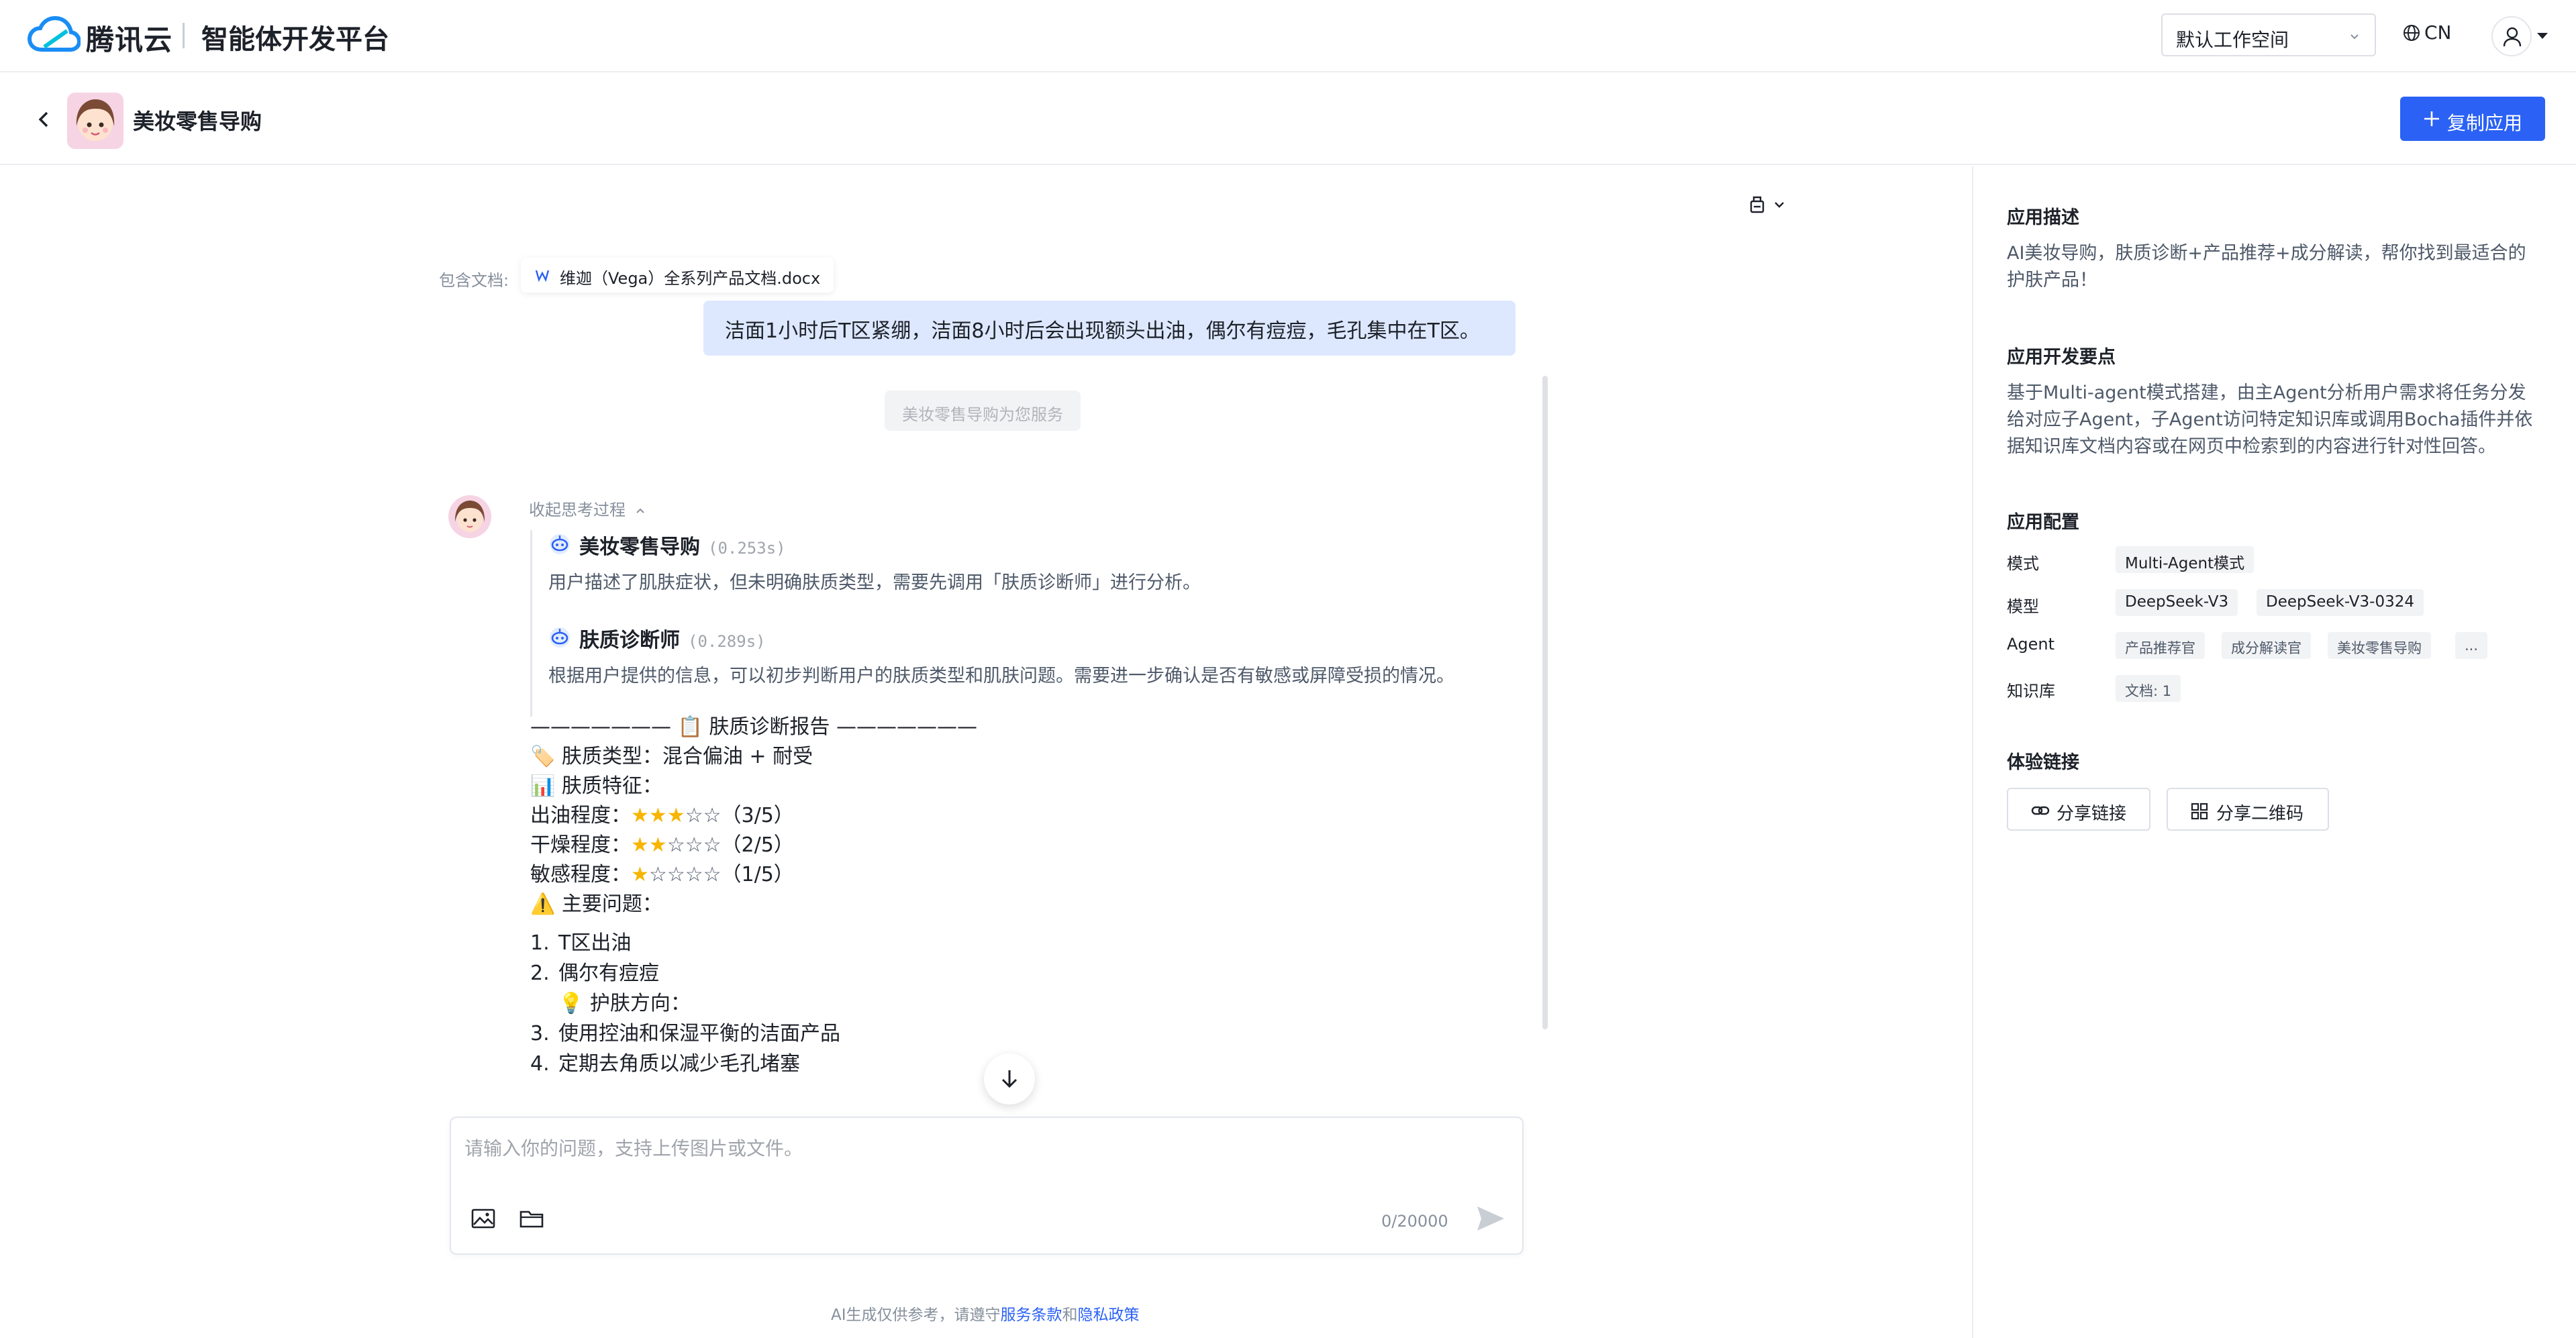 The image size is (2576, 1338). Describe the element at coordinates (596, 786) in the screenshot. I see `report-features-label: 📊 肤质特征：` at that location.